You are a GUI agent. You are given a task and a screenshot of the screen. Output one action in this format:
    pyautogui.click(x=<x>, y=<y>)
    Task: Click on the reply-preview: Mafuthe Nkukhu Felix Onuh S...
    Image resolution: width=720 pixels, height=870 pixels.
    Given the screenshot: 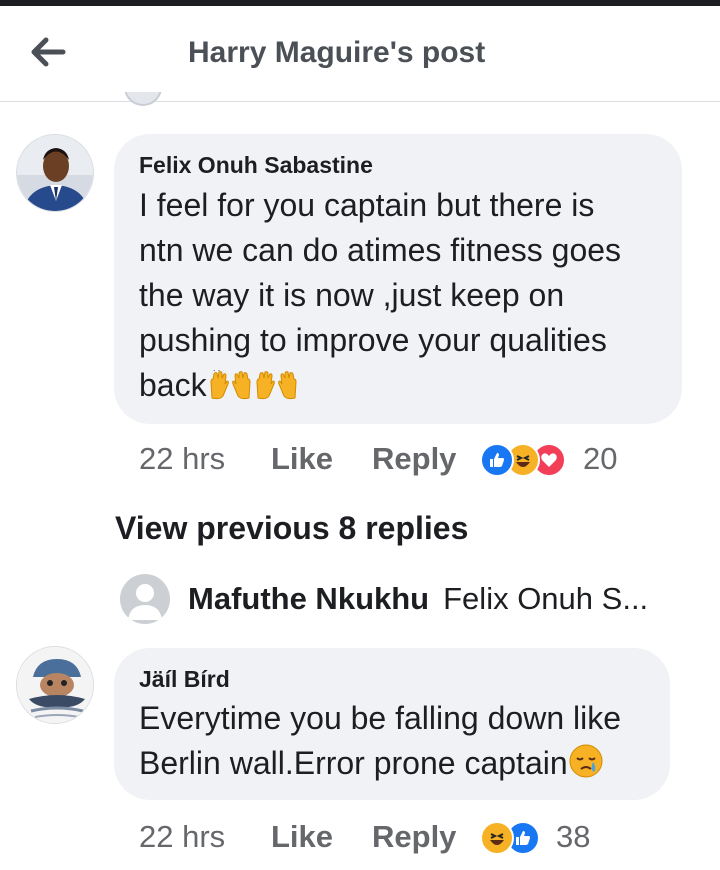 What is the action you would take?
    pyautogui.click(x=384, y=599)
    